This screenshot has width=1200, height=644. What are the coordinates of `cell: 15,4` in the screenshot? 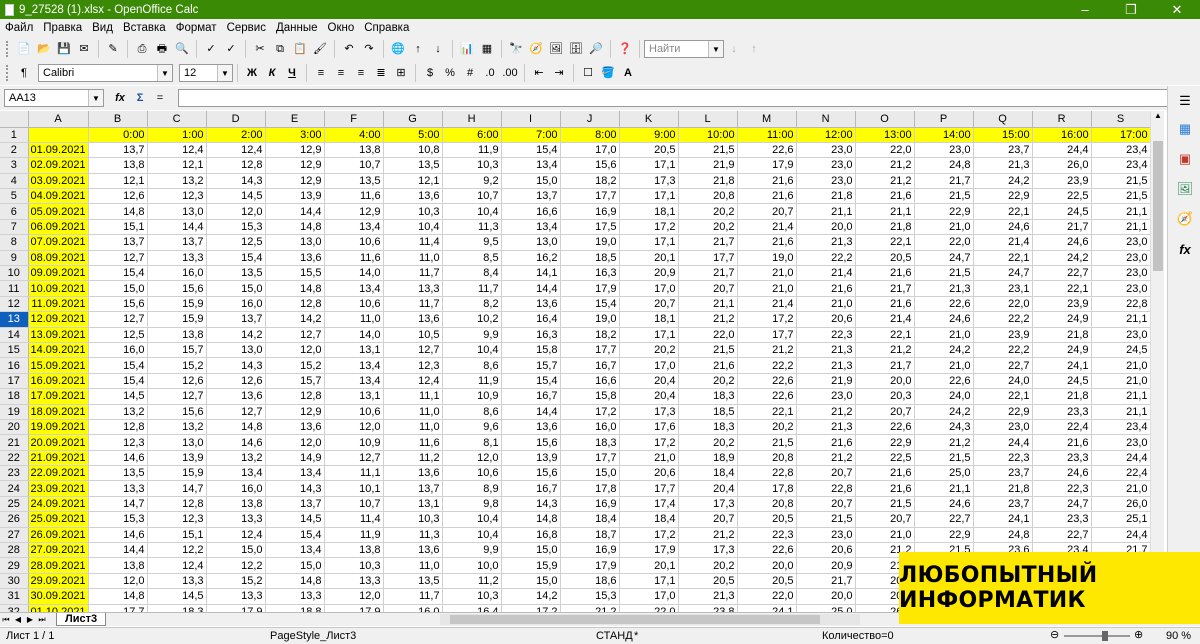 It's located at (295, 535).